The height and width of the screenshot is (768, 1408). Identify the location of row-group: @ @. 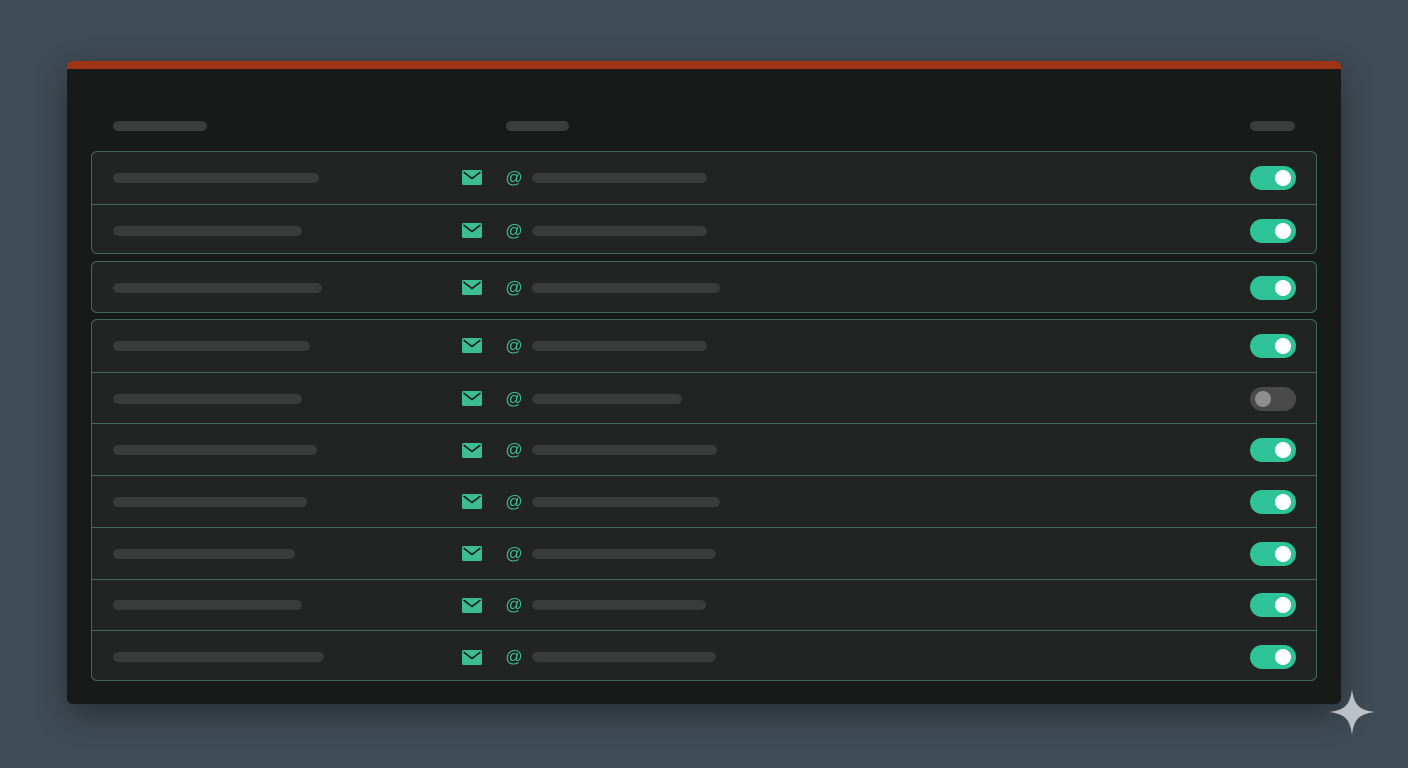
(704, 203).